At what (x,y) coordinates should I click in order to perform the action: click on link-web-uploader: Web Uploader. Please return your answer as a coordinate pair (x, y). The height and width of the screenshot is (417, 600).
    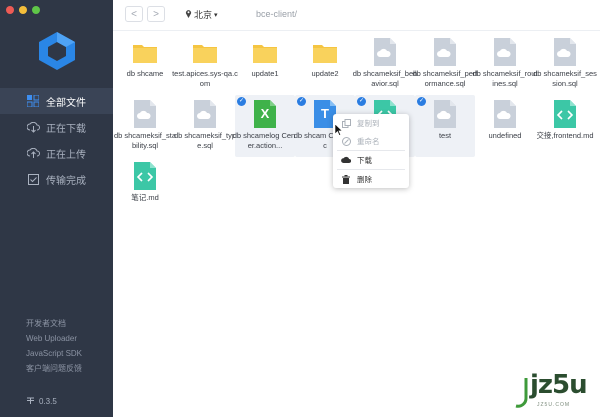
    Looking at the image, I should click on (54, 338).